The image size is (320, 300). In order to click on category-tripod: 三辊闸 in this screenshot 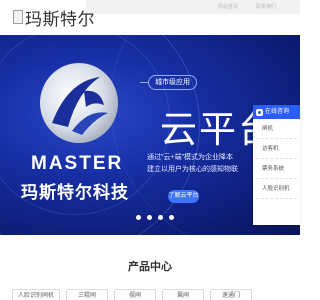, I will do `click(87, 294)`.